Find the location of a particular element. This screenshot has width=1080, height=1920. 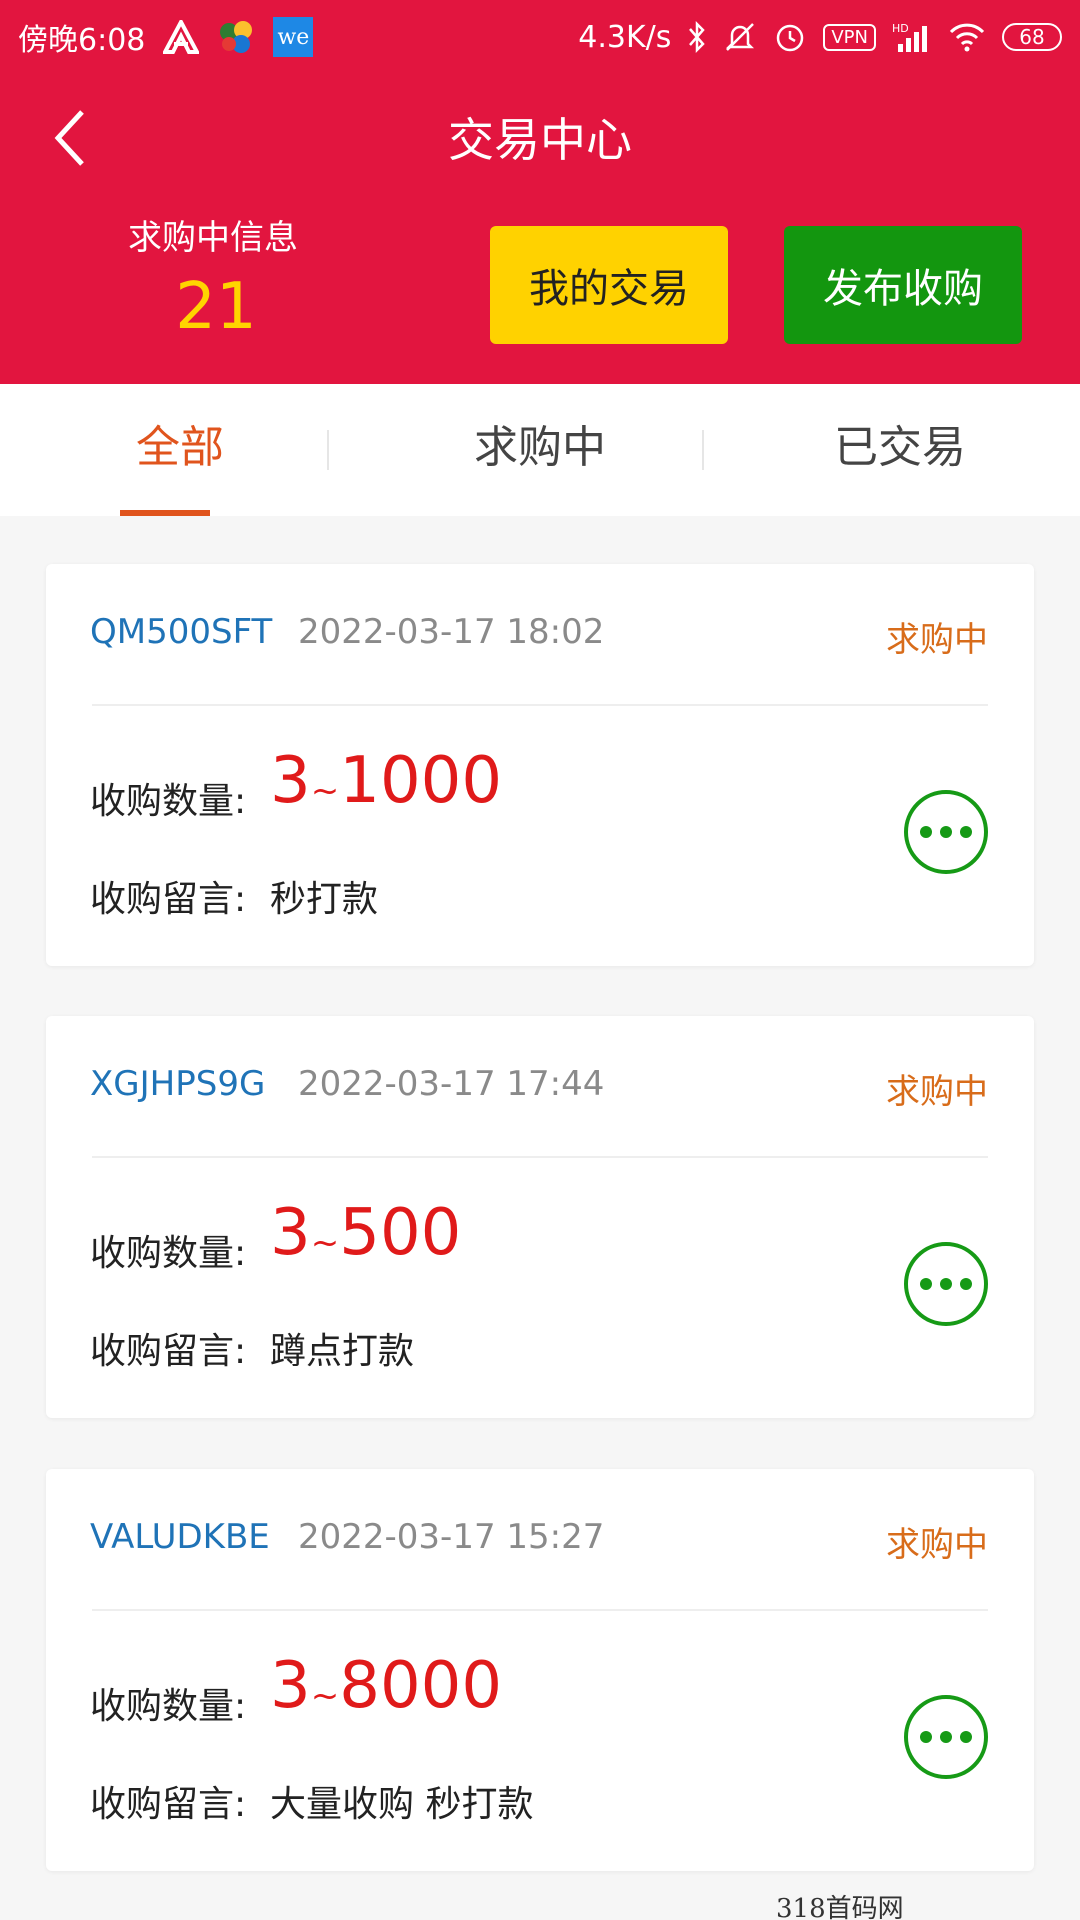

alarm-icon is located at coordinates (790, 37).